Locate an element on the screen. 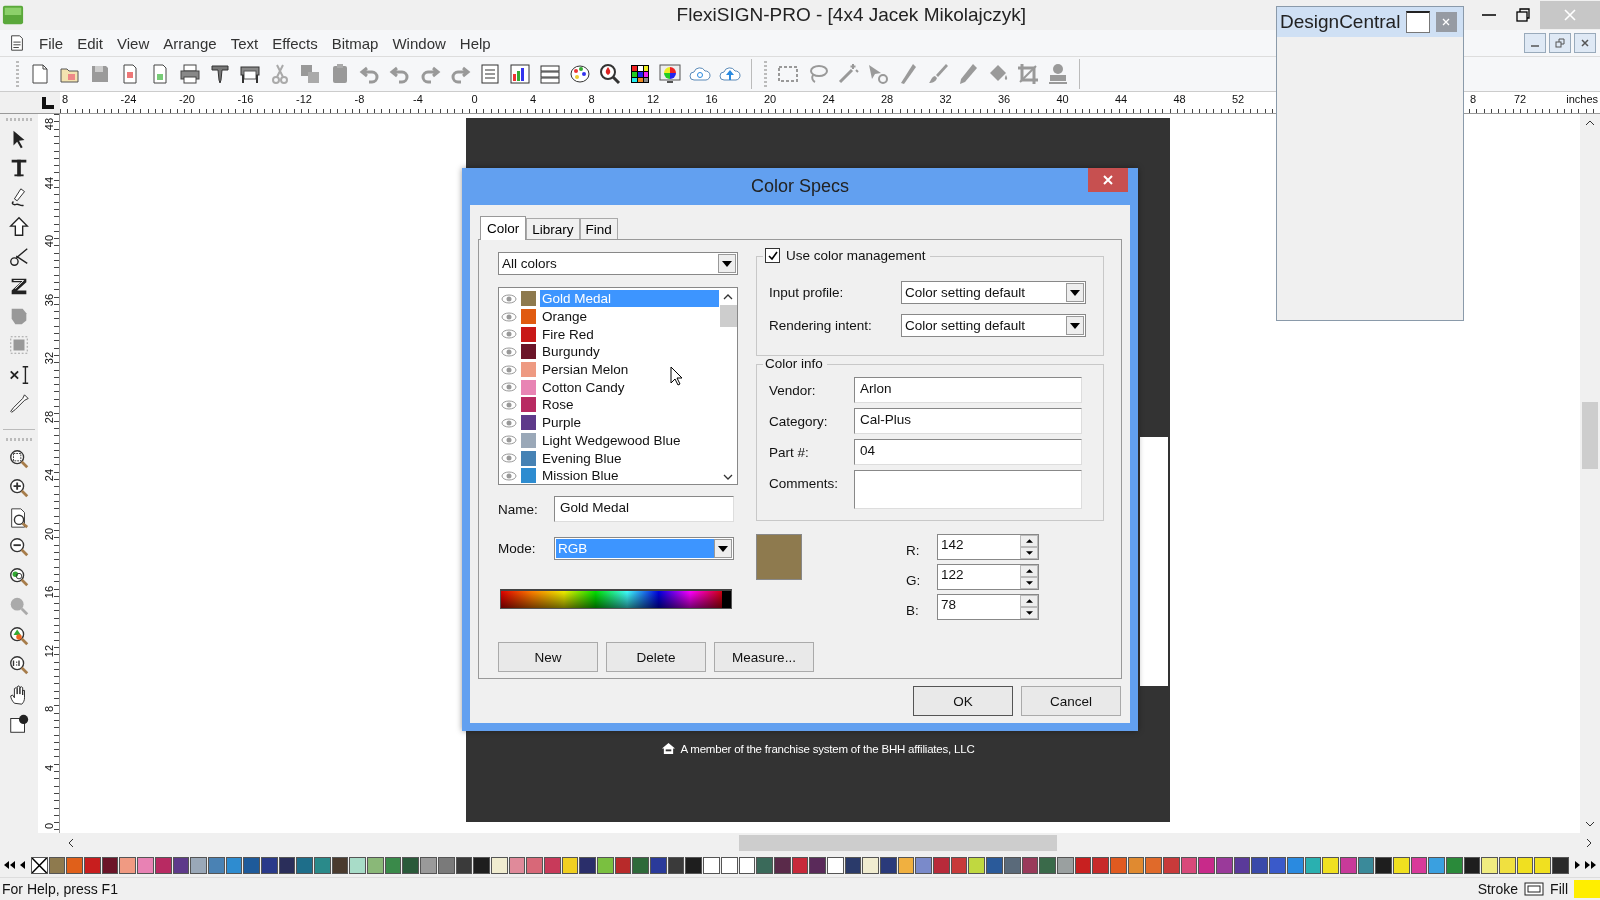 This screenshot has height=900, width=1600. color-list: Gold Medal Orange Fire Red Burgundy Persian Melon Cotton Candy Rose Purple Light Wedgewood Blue Evening Blue Mission Blue is located at coordinates (618, 386).